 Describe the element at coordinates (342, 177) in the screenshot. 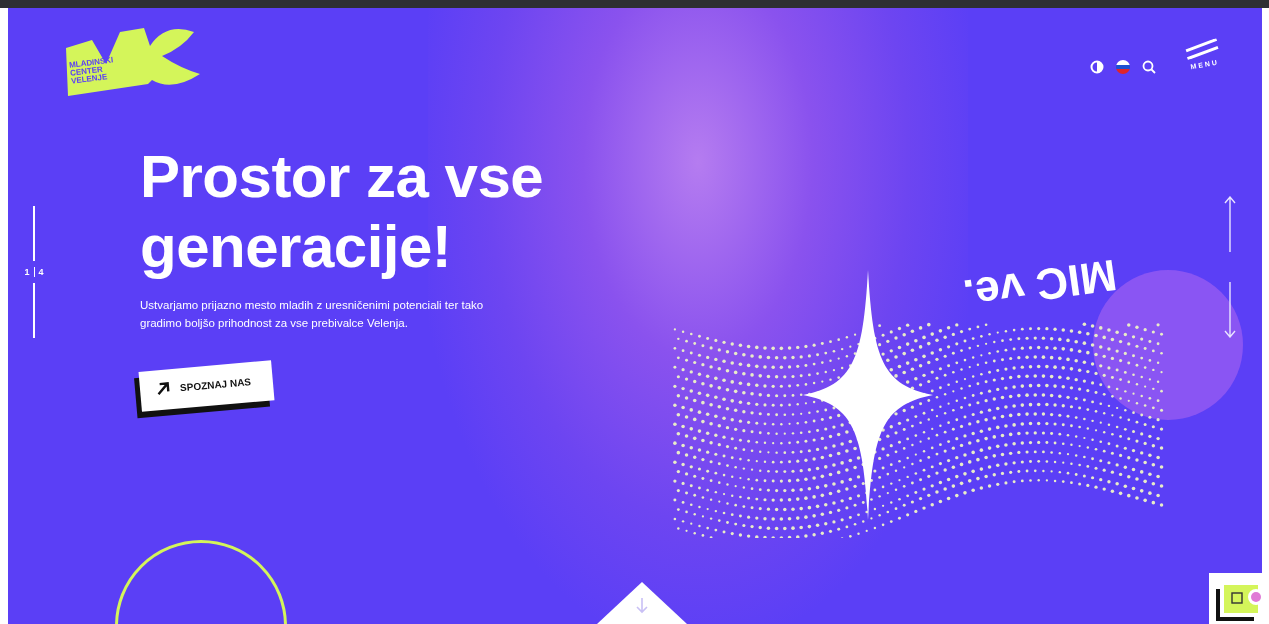

I see `hero-title: Prostor za vse` at that location.